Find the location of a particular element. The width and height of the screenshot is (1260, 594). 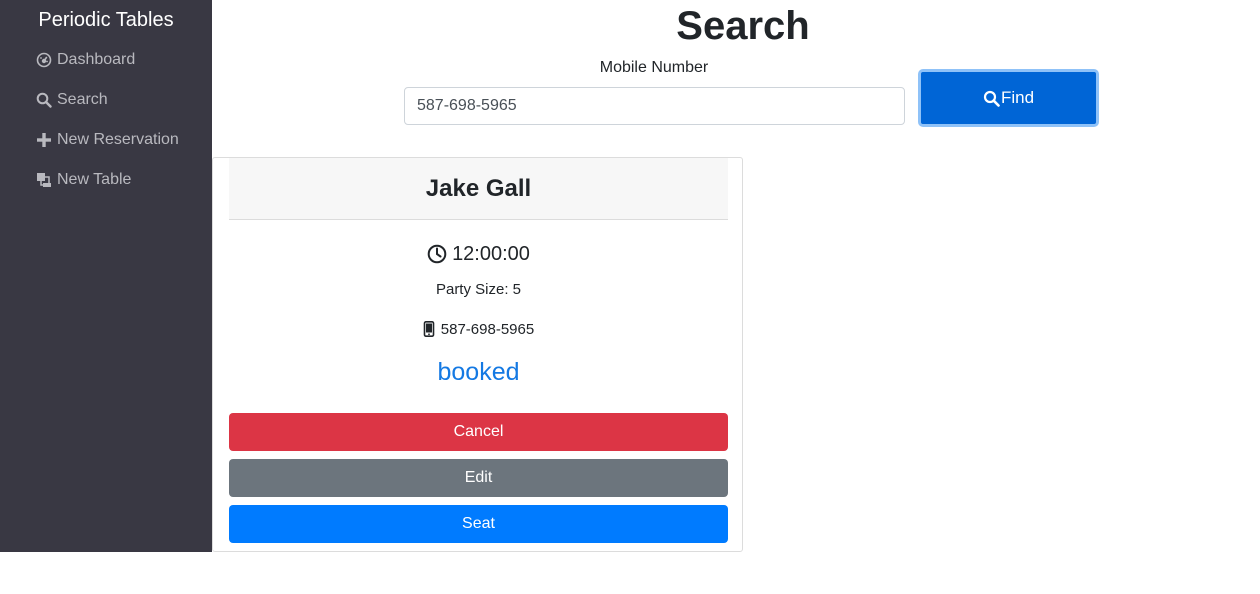

reservation-phone-value: 587-698-5965 is located at coordinates (487, 329).